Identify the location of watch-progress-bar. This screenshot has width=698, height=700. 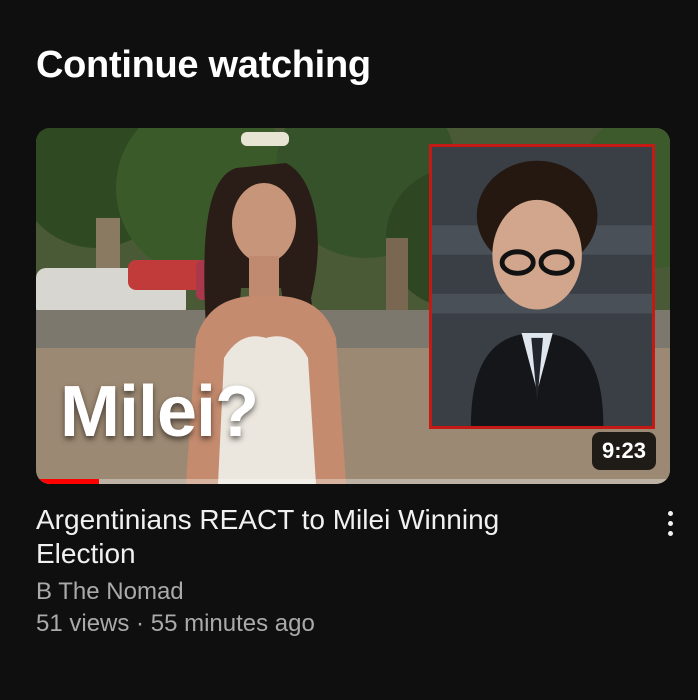
(353, 481).